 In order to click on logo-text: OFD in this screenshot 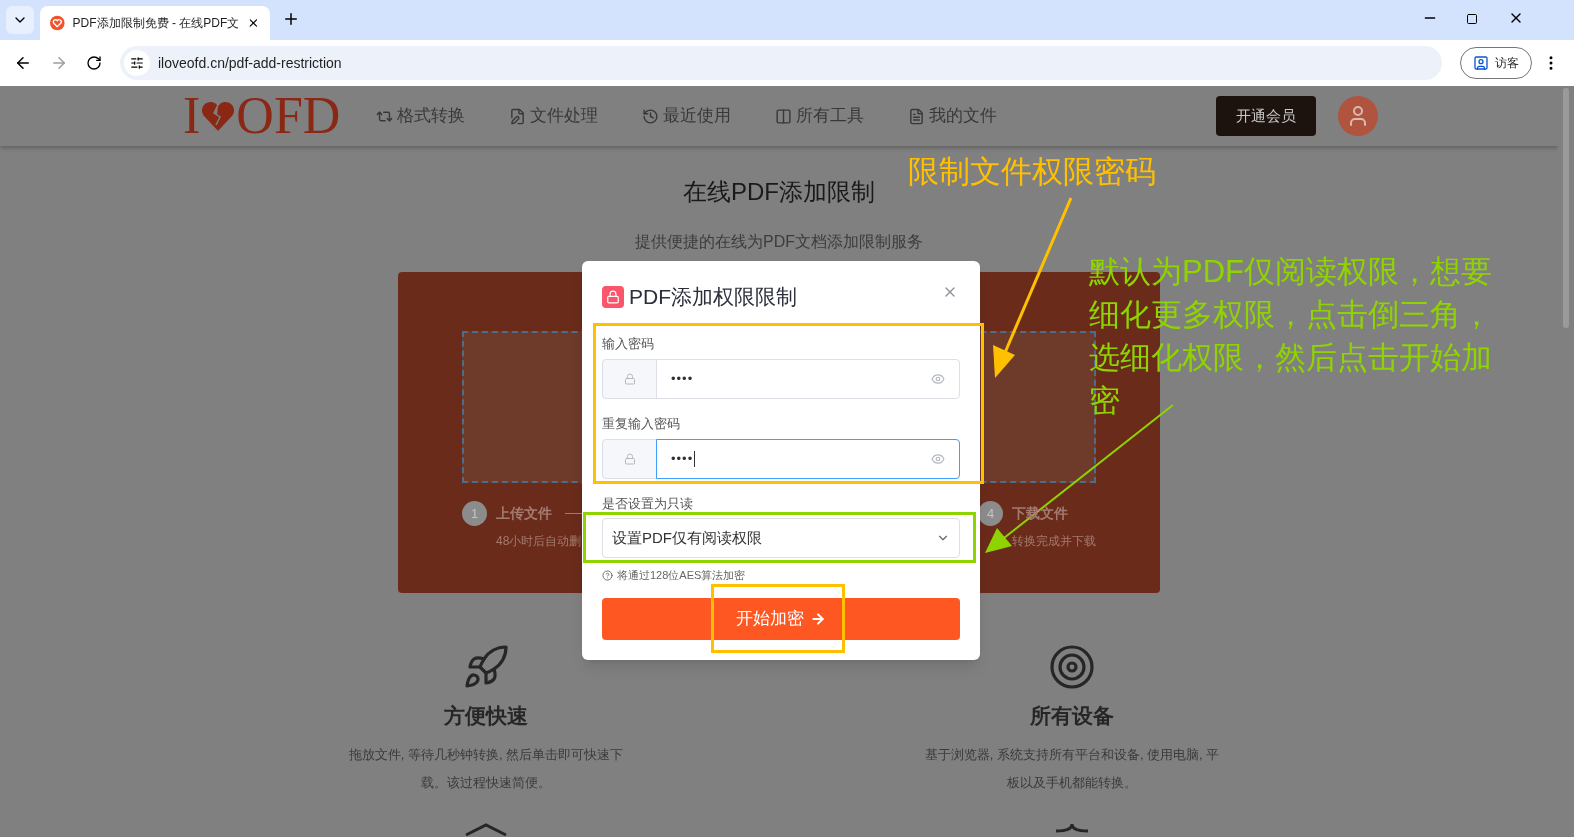, I will do `click(288, 116)`.